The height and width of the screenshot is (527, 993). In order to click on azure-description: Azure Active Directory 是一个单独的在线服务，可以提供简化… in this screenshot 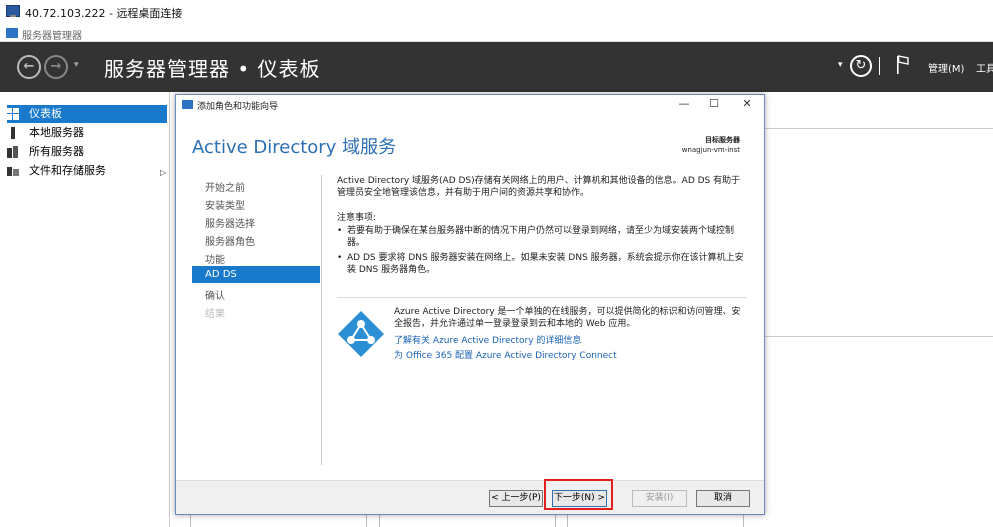, I will do `click(567, 318)`.